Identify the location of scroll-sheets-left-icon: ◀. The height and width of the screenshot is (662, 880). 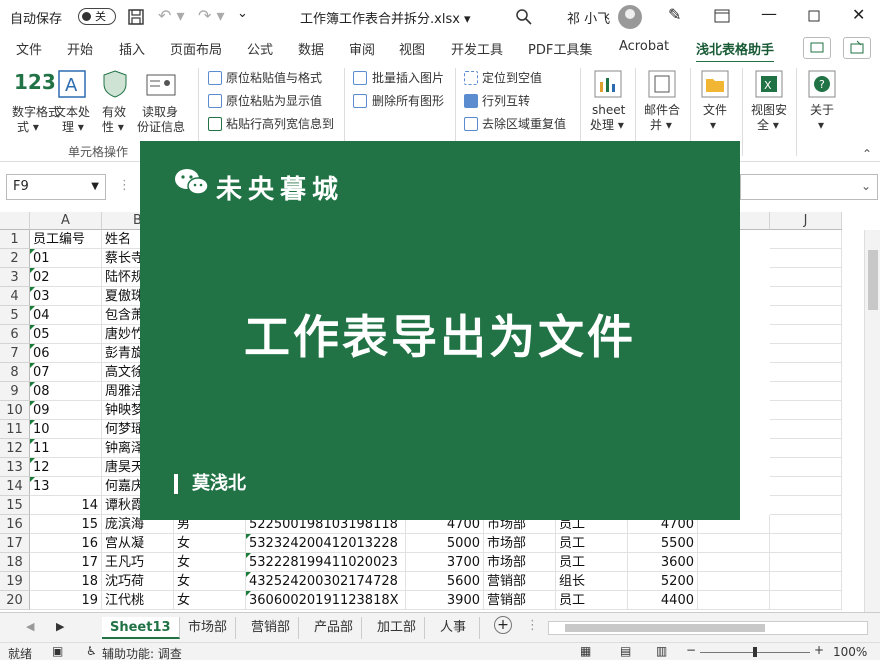
(30, 626).